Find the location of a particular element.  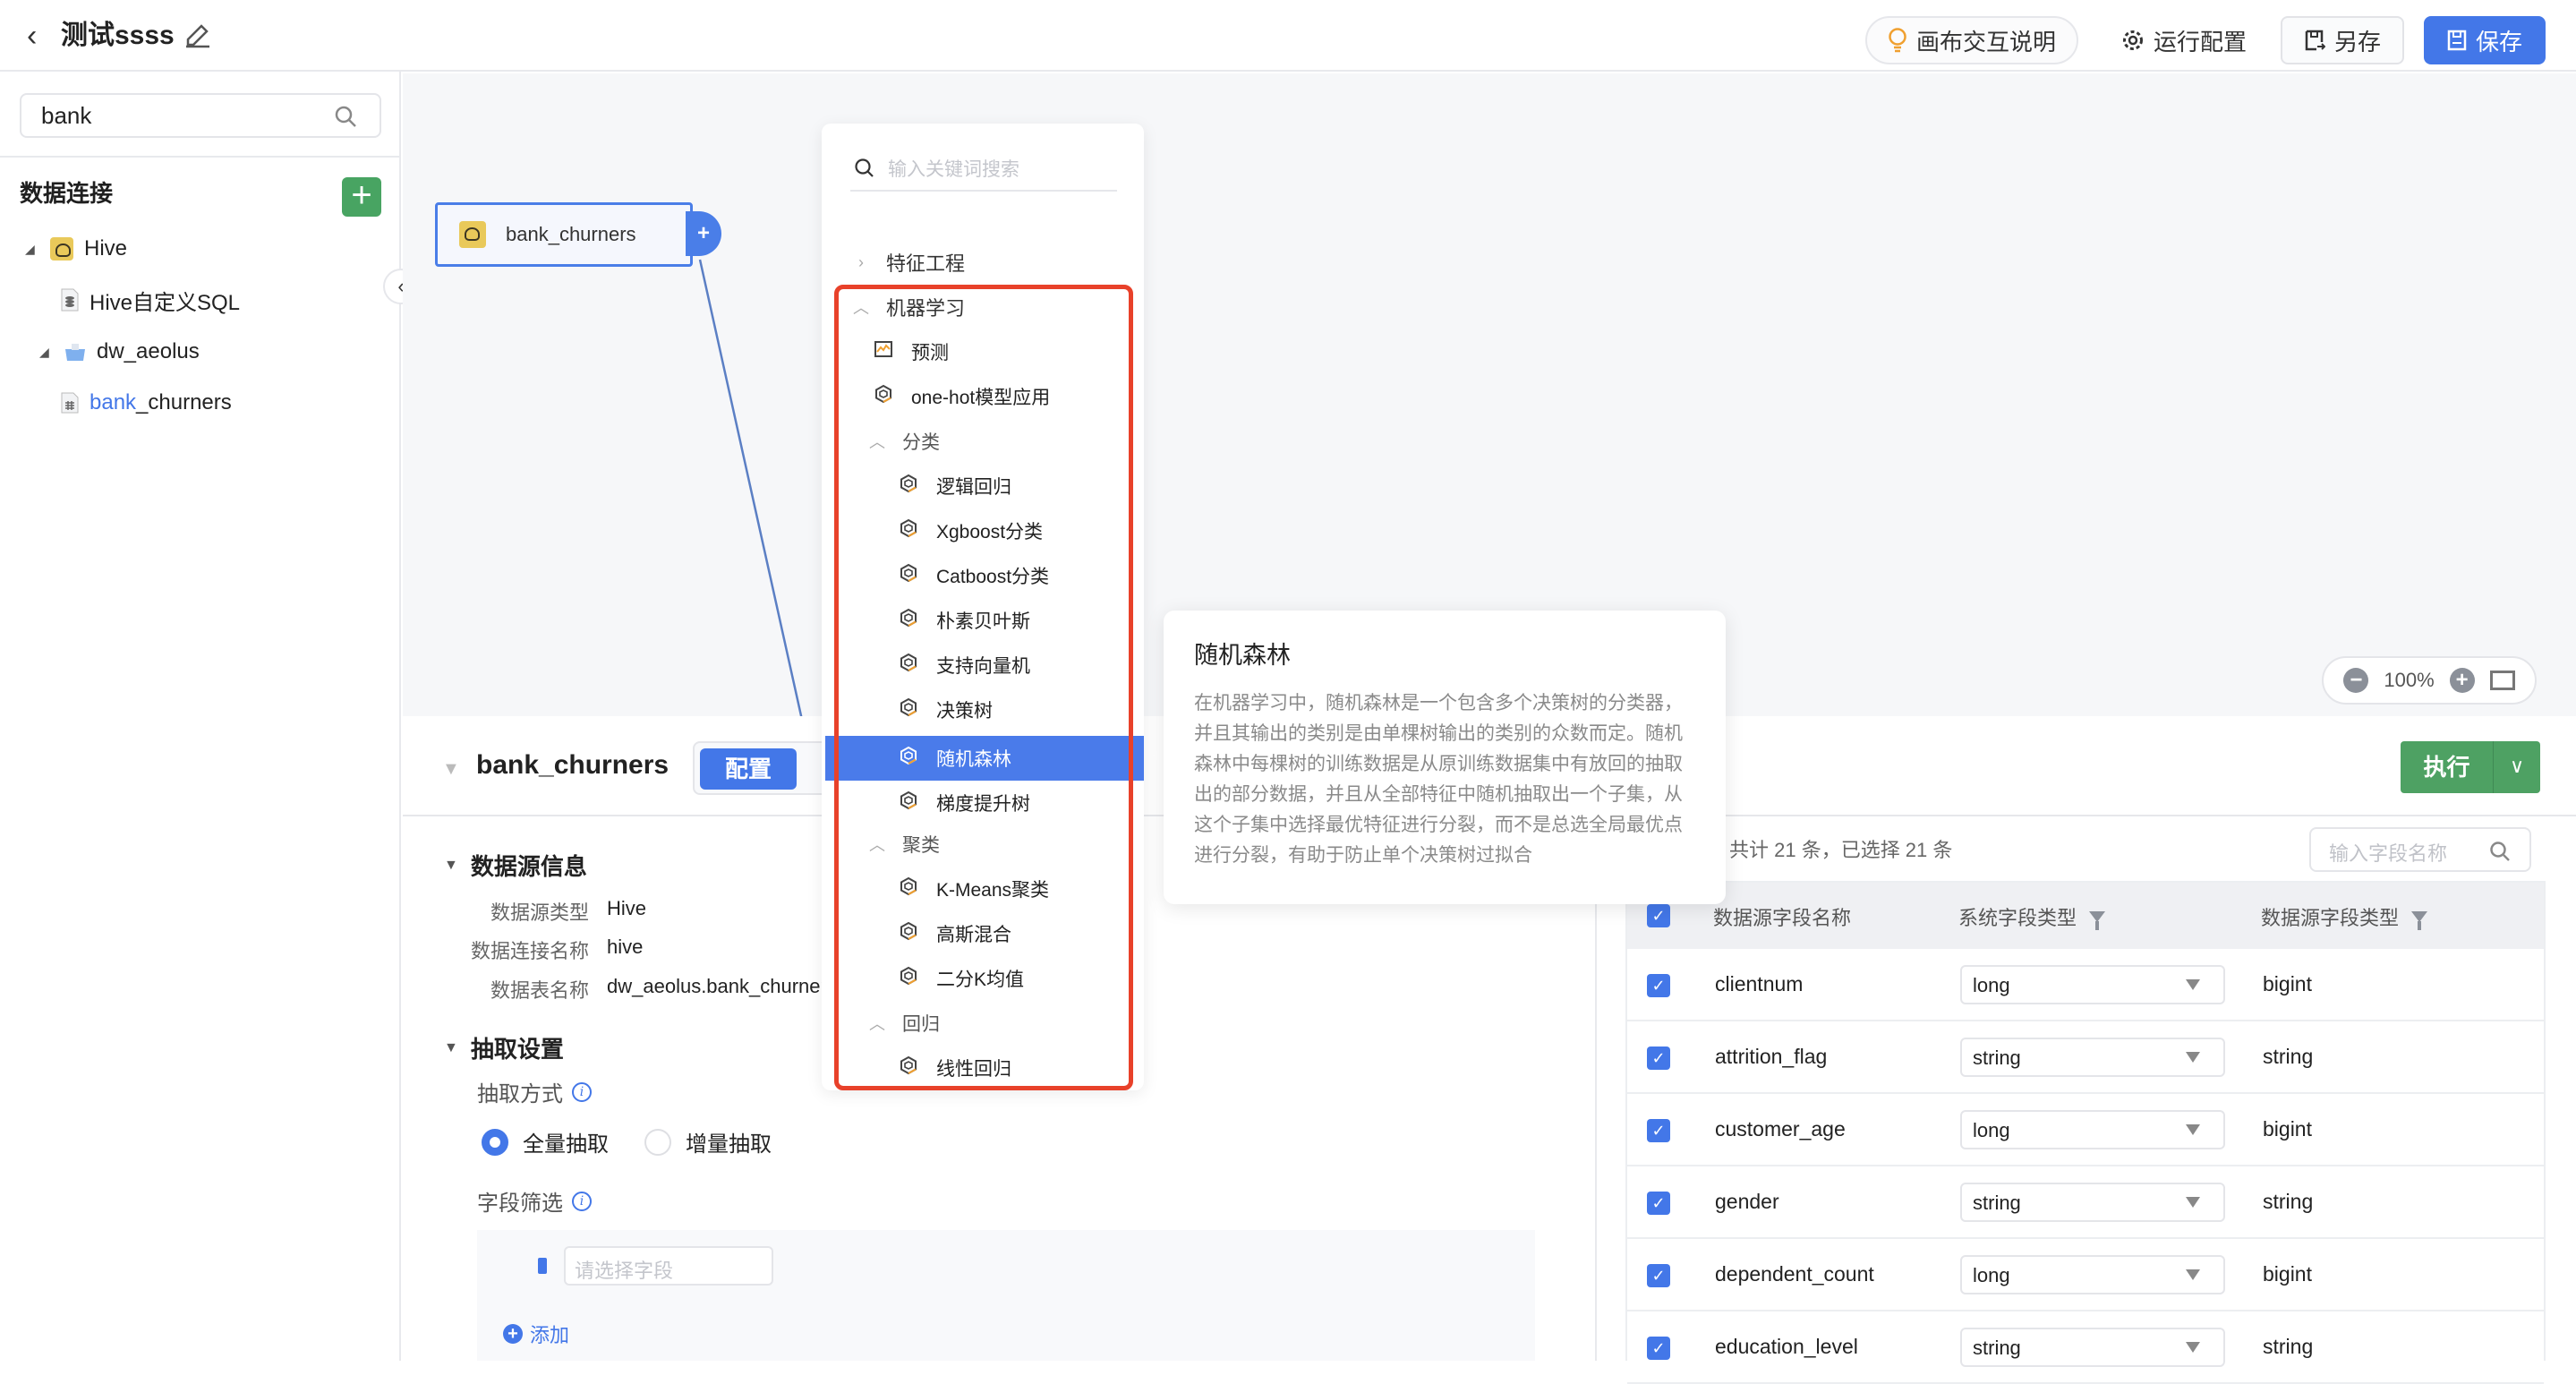

menu-group: ︿ 机器学习 is located at coordinates (907, 307).